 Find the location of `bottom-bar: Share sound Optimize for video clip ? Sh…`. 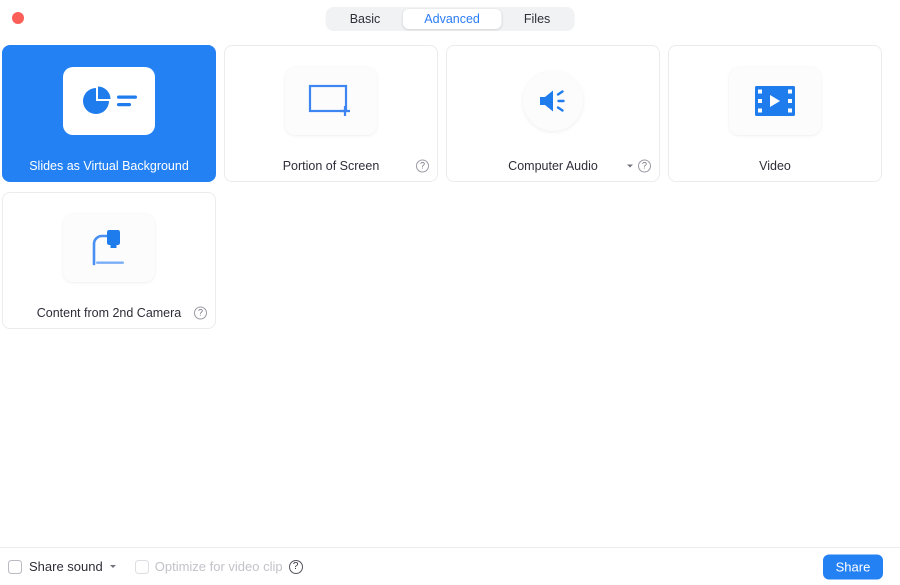

bottom-bar: Share sound Optimize for video clip ? Sh… is located at coordinates (450, 566).